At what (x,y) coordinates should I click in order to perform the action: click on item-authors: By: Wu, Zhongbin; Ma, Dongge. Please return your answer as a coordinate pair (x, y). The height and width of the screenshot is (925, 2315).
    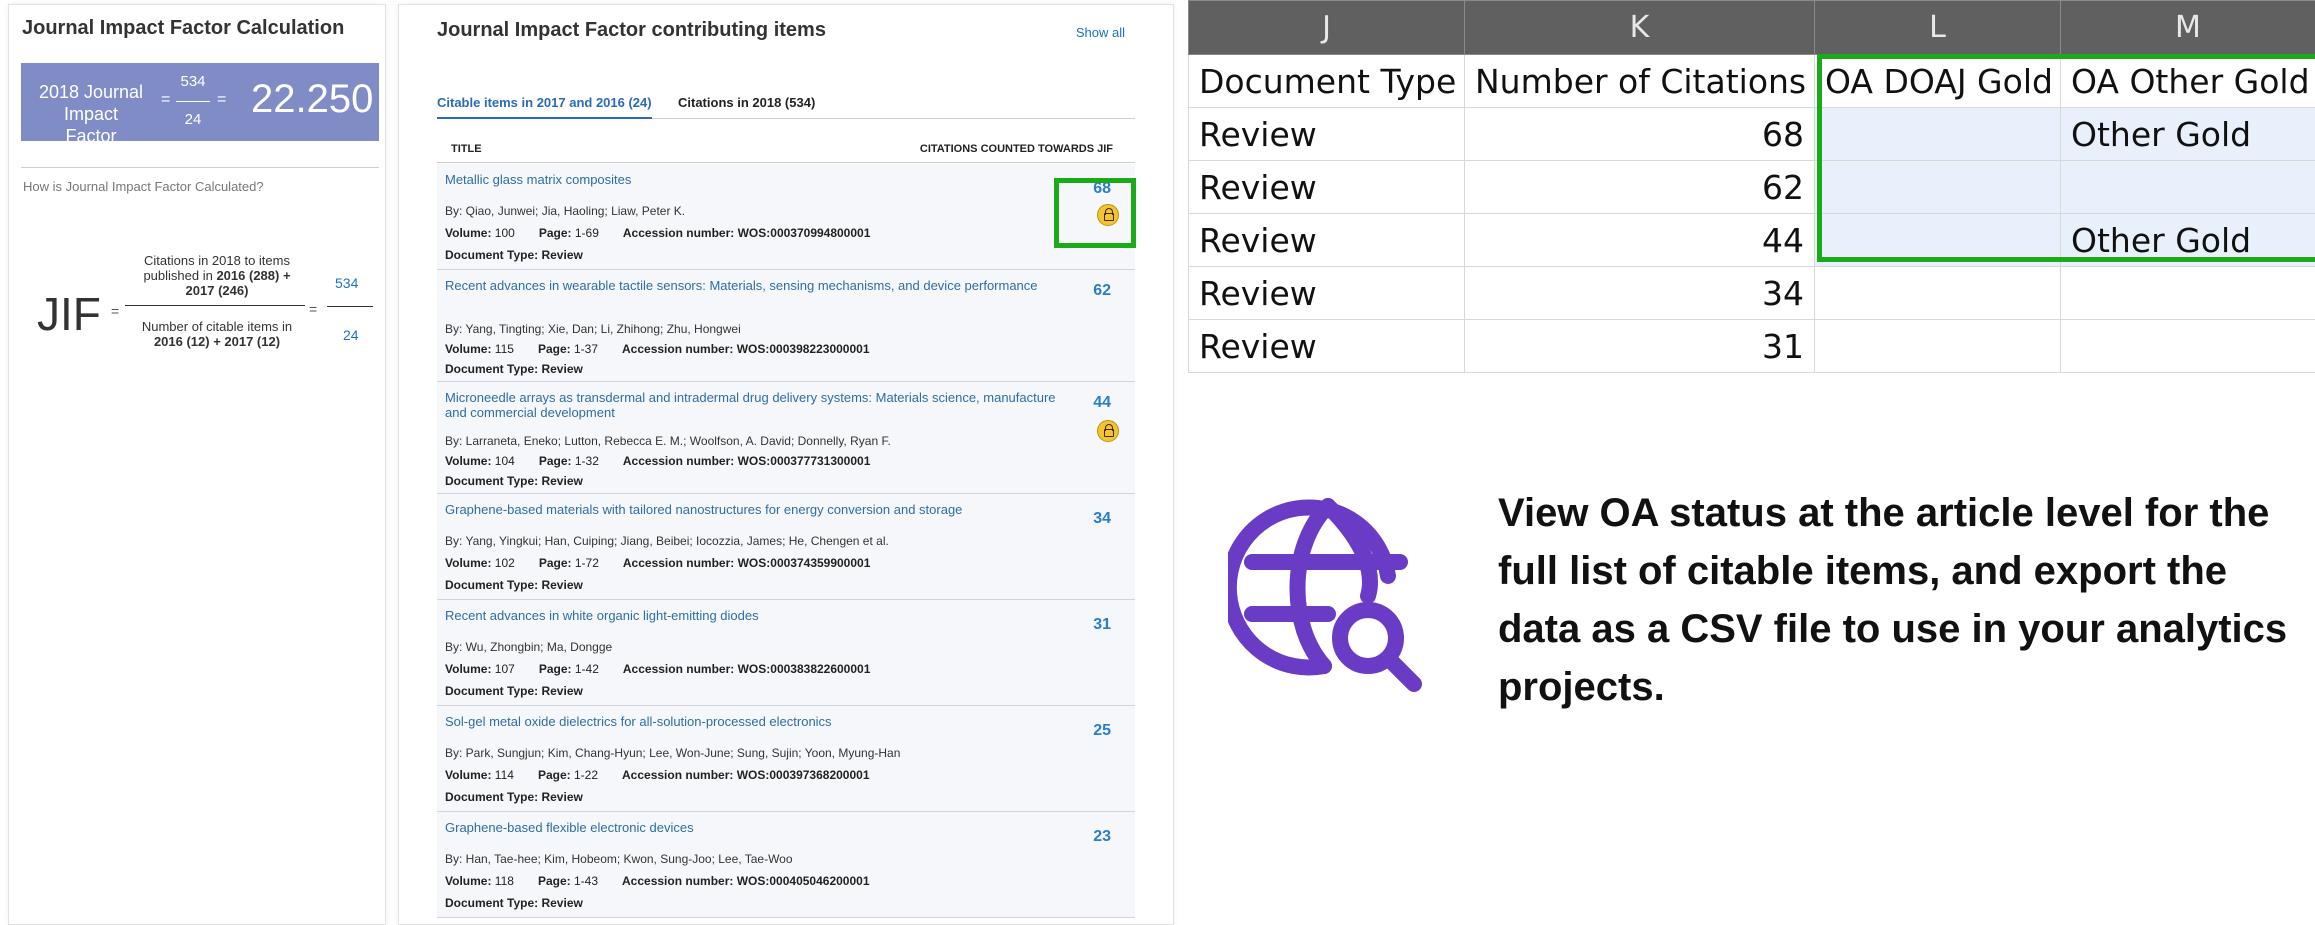
    Looking at the image, I should click on (529, 647).